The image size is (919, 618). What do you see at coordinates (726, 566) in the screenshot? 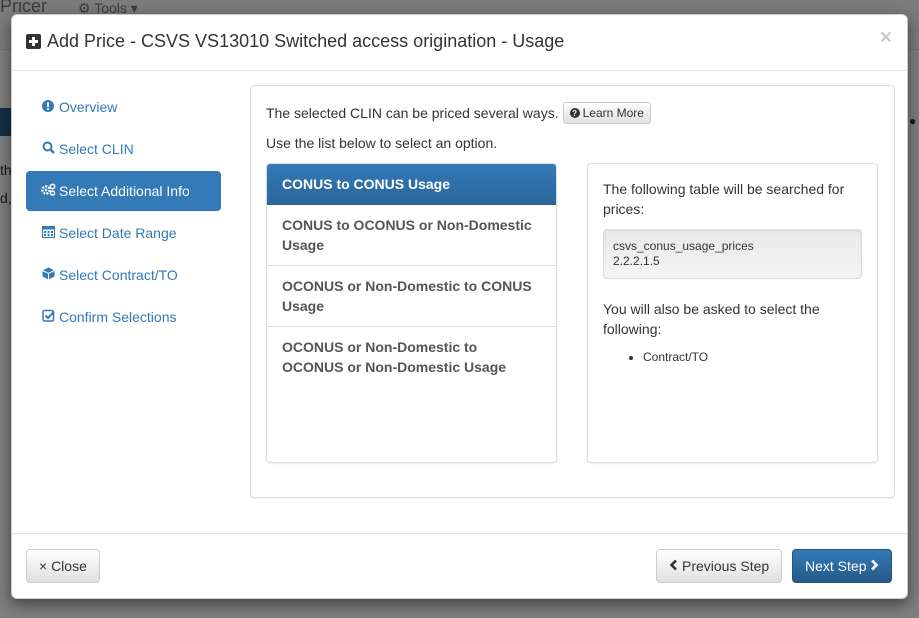
I see `previous-step-label: Previous Step` at bounding box center [726, 566].